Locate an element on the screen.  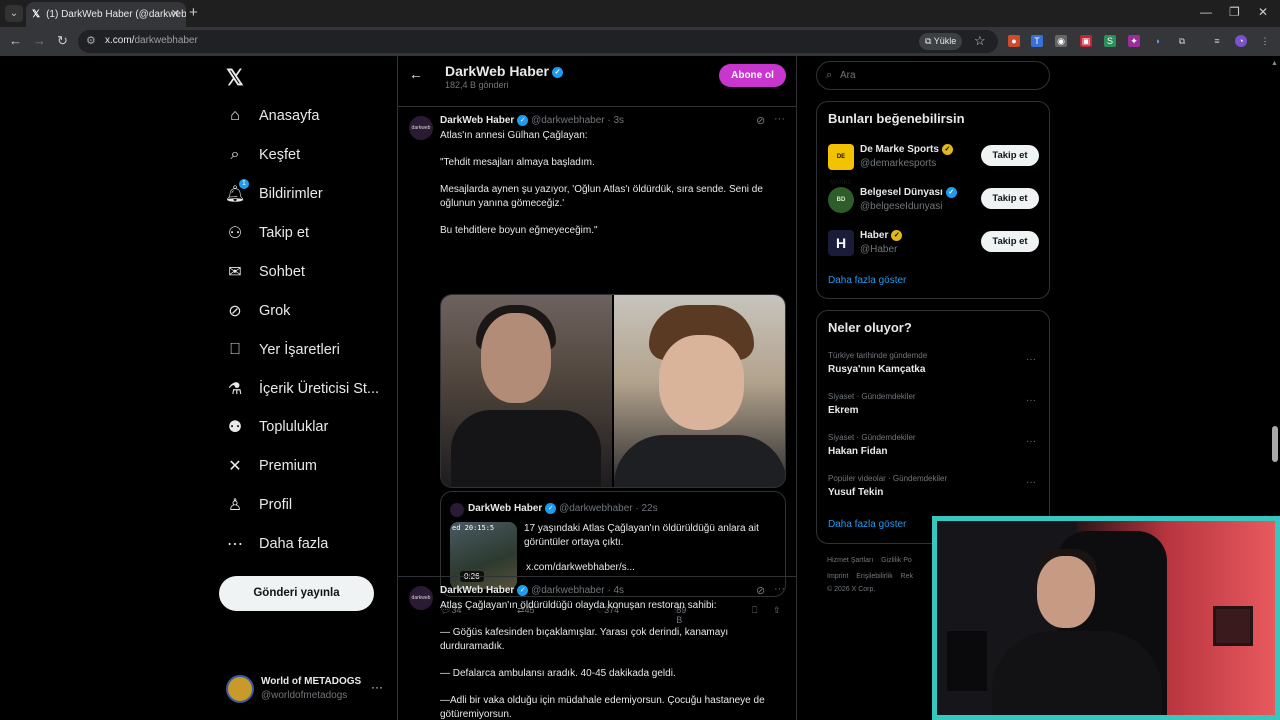
footer-link: Erişilebilirlik is located at coordinates (874, 576).